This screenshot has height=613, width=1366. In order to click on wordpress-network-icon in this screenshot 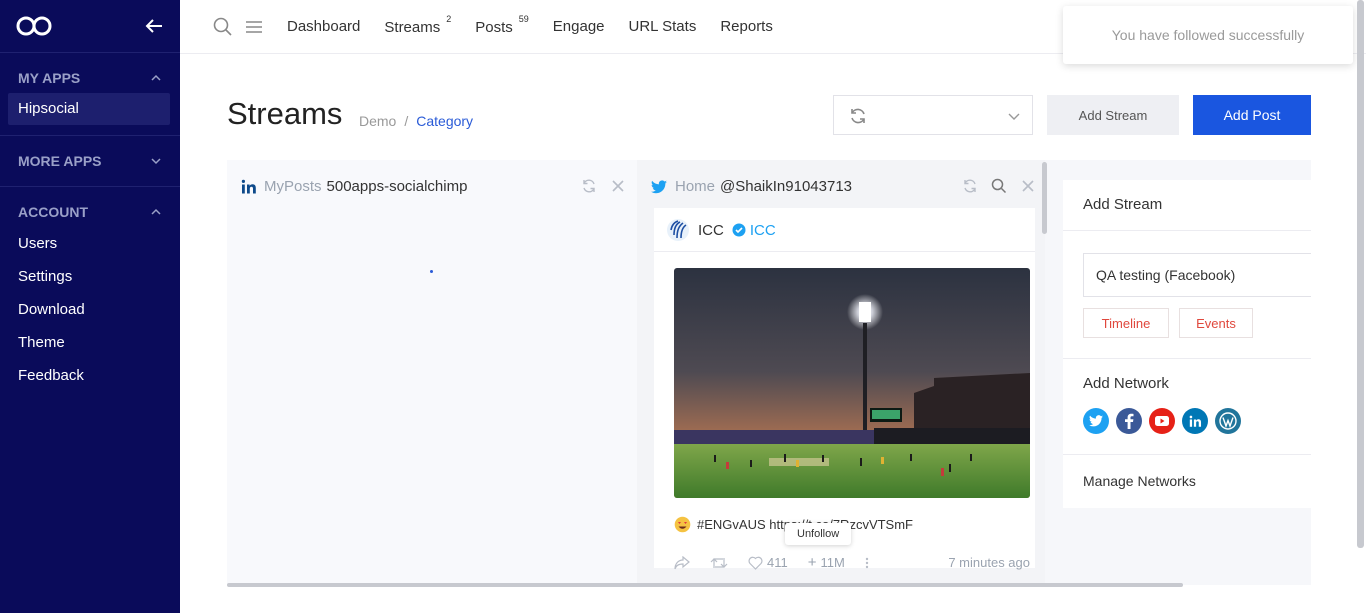, I will do `click(1228, 421)`.